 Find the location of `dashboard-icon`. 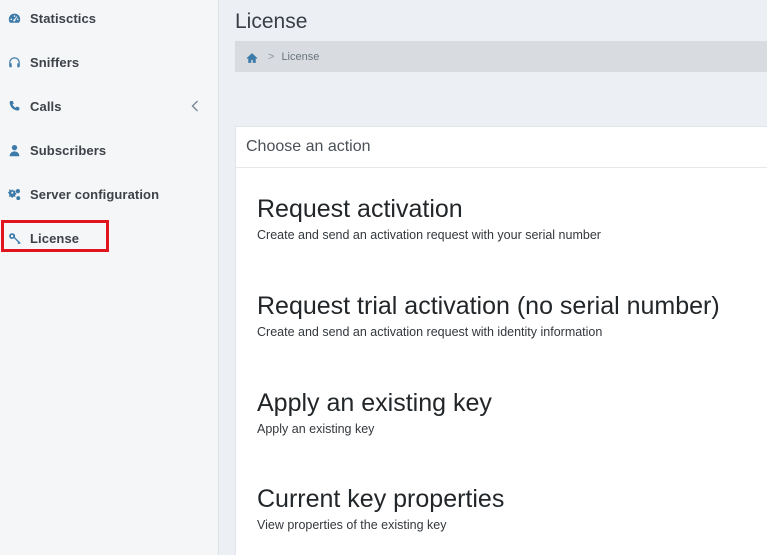

dashboard-icon is located at coordinates (14, 18).